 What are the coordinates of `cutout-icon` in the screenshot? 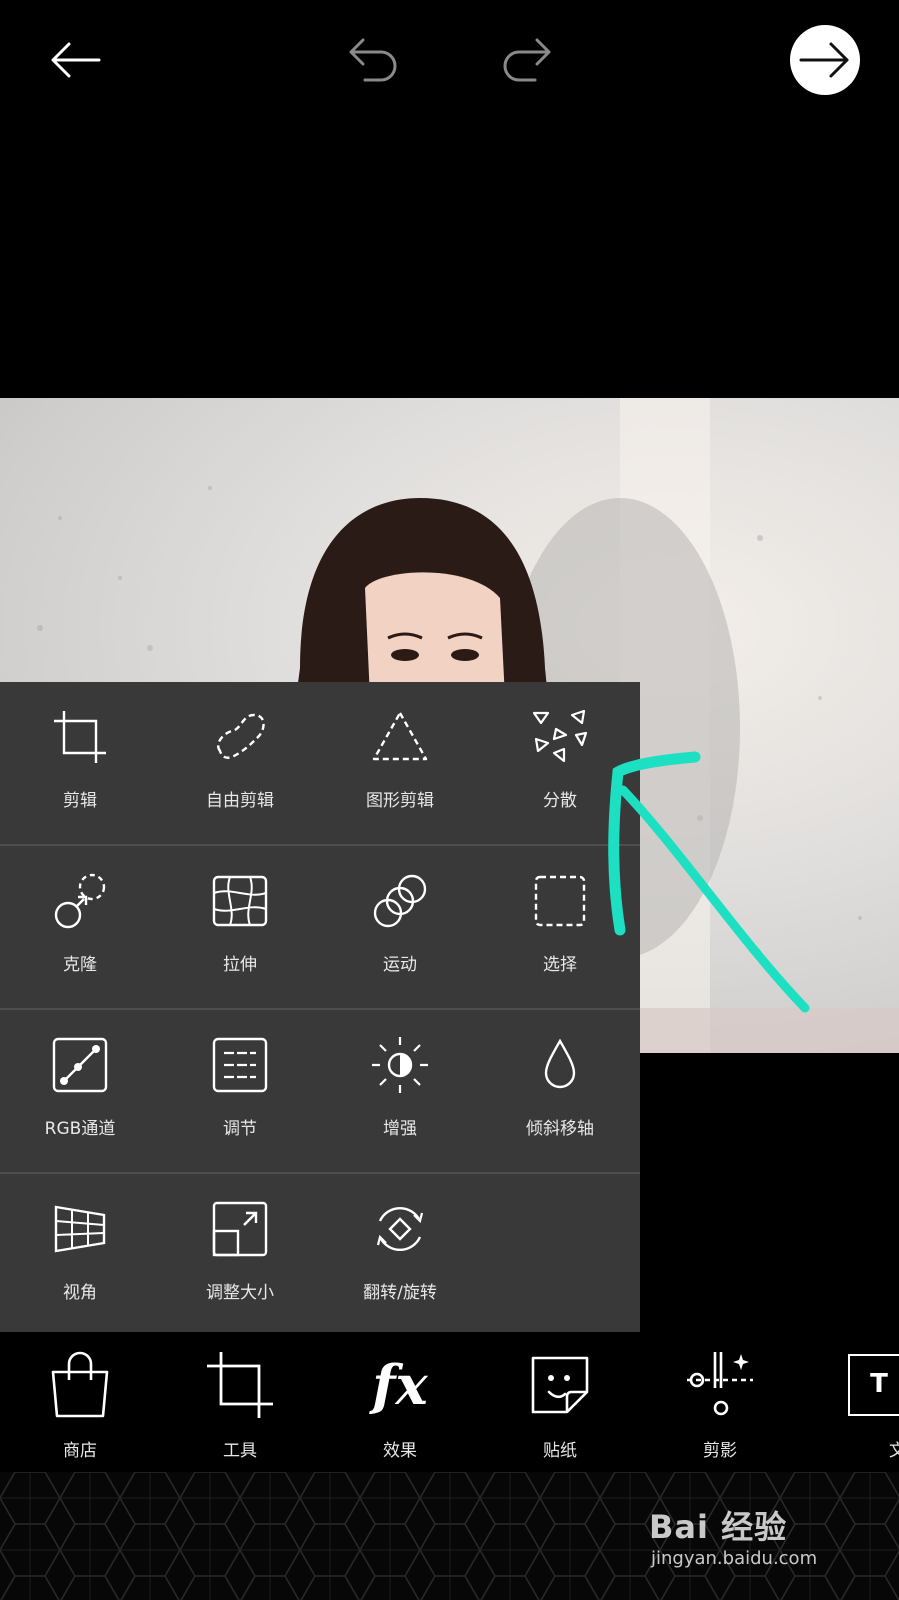 It's located at (720, 1384).